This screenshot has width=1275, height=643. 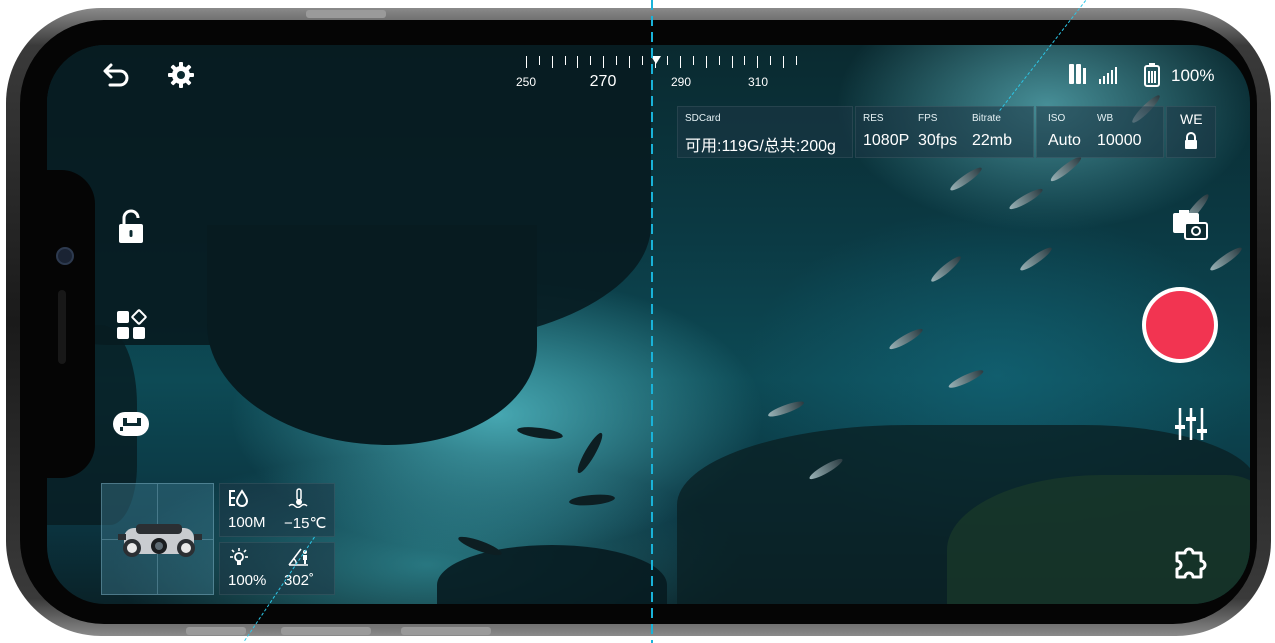 I want to click on temperature-icon, so click(x=299, y=498).